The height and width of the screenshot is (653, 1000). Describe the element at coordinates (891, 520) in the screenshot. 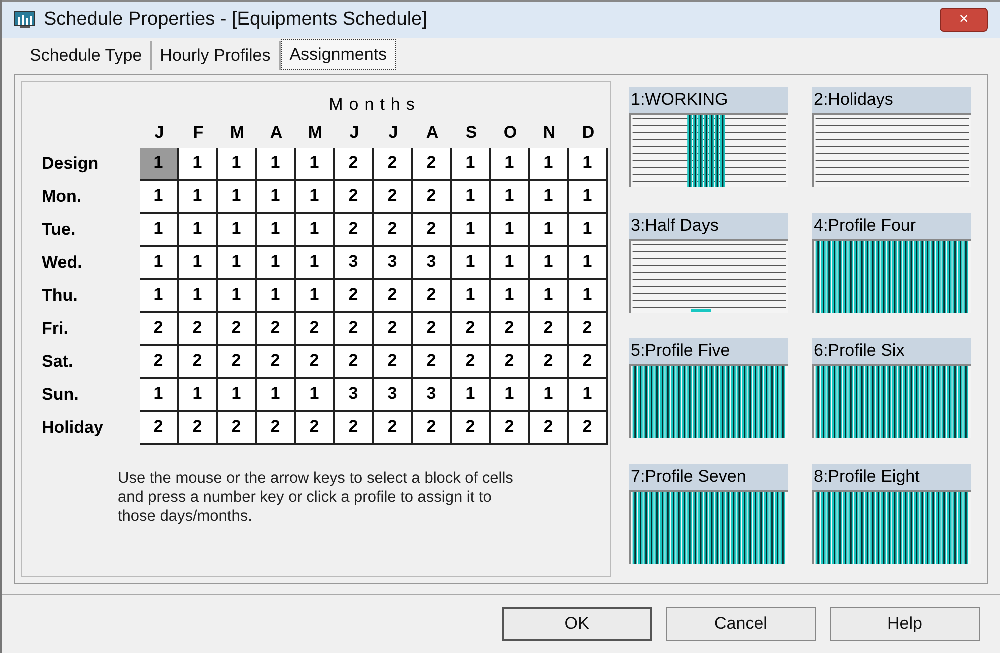

I see `profile-card: 8:Profile Eight` at that location.